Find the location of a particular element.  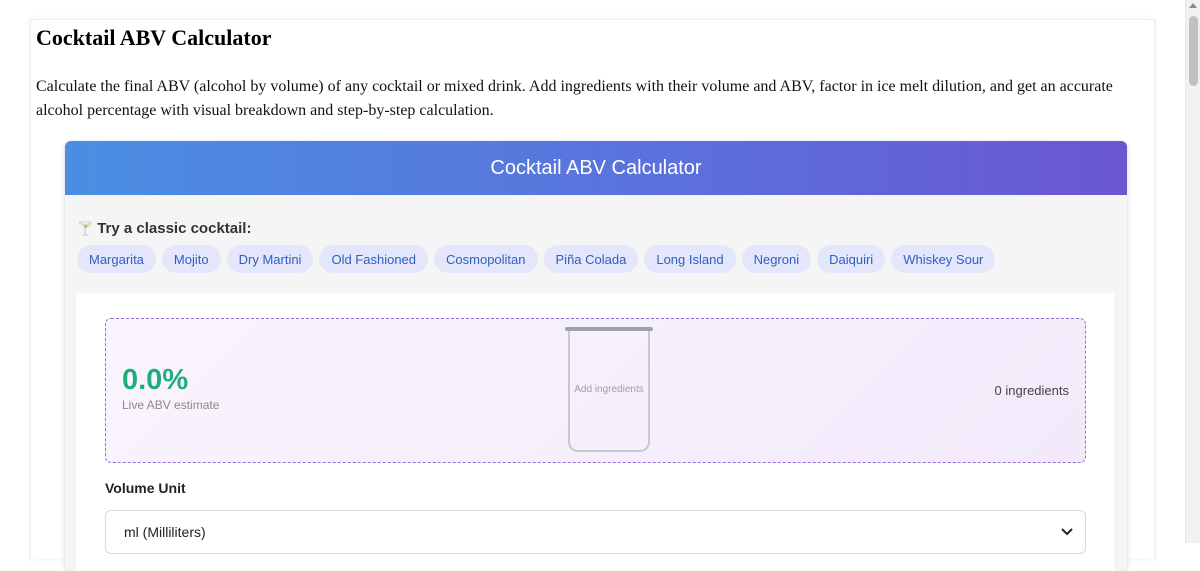

preset-chip-old-fashioned: Old Fashioned is located at coordinates (374, 259).